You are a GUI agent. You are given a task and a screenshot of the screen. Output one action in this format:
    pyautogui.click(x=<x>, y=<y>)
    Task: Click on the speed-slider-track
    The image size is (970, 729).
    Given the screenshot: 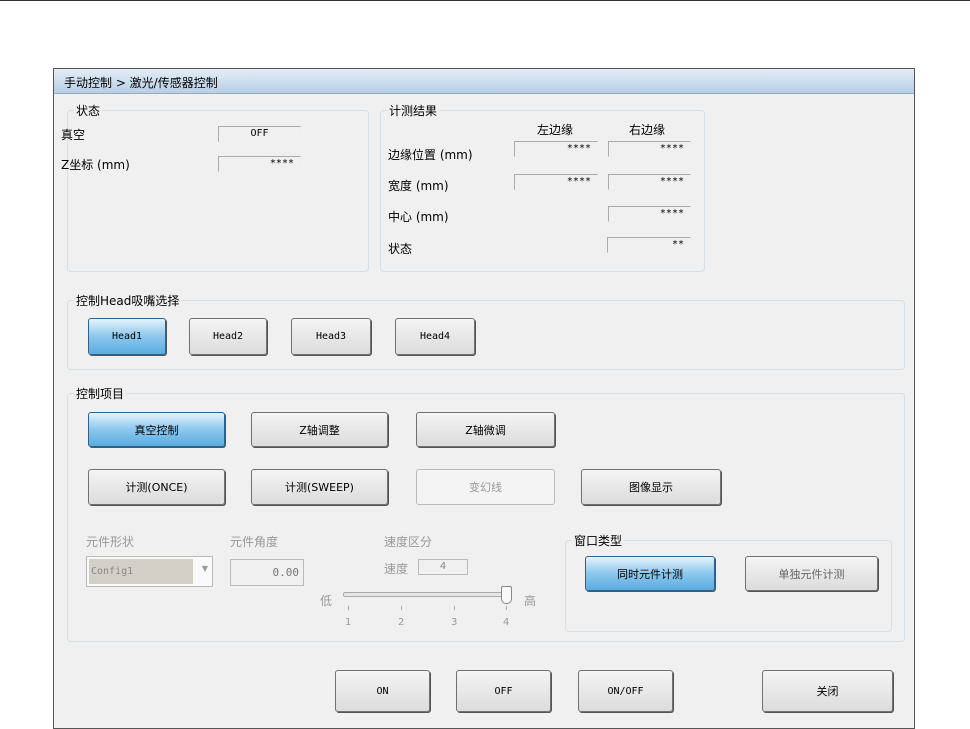 What is the action you would take?
    pyautogui.click(x=427, y=594)
    